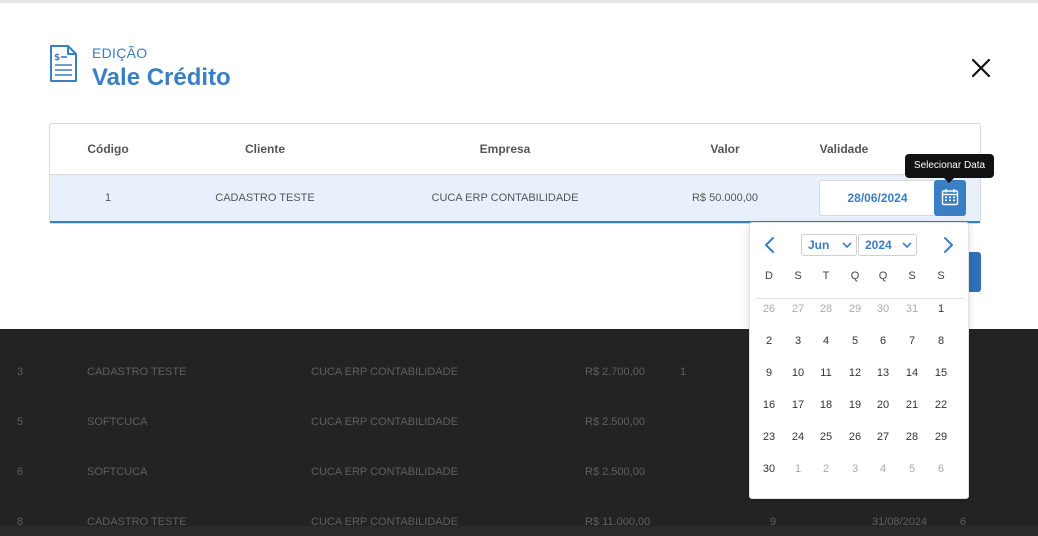 The height and width of the screenshot is (536, 1038). Describe the element at coordinates (826, 437) in the screenshot. I see `calendar-day: 25` at that location.